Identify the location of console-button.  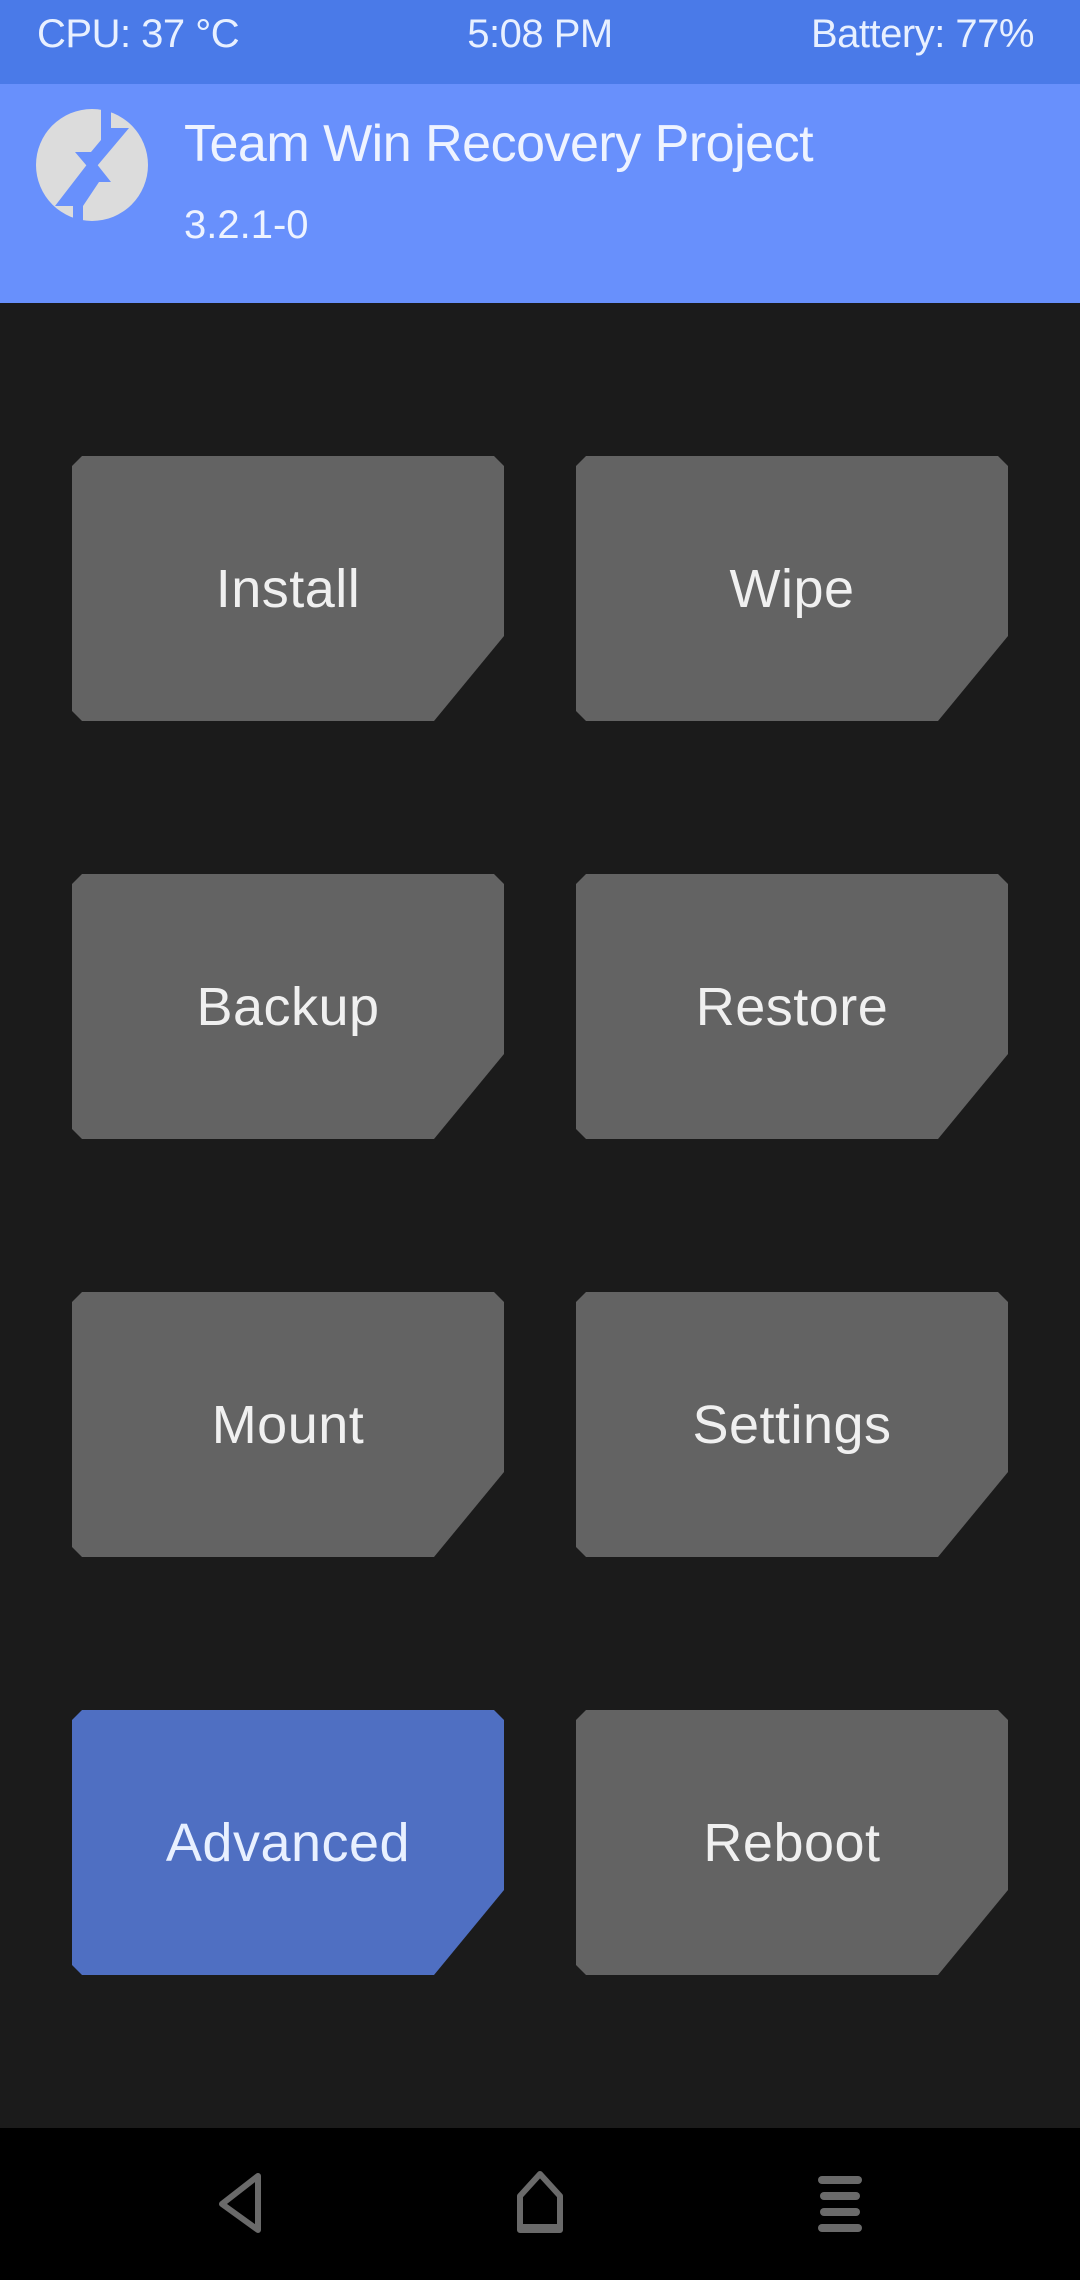
(840, 2203).